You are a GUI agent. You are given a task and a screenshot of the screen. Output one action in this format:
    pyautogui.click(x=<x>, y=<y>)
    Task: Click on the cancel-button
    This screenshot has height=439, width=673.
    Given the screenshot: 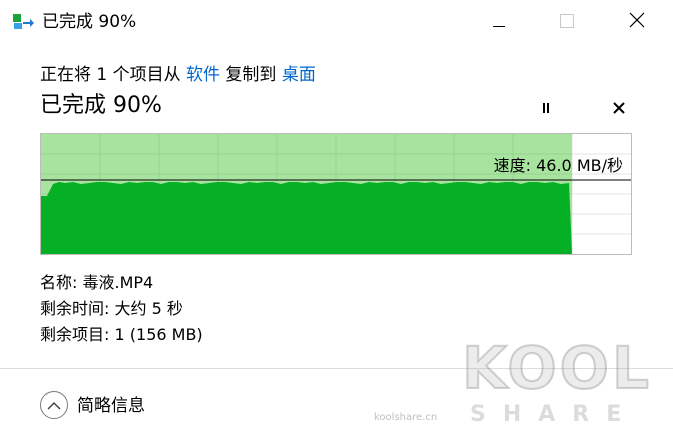 What is the action you would take?
    pyautogui.click(x=619, y=108)
    